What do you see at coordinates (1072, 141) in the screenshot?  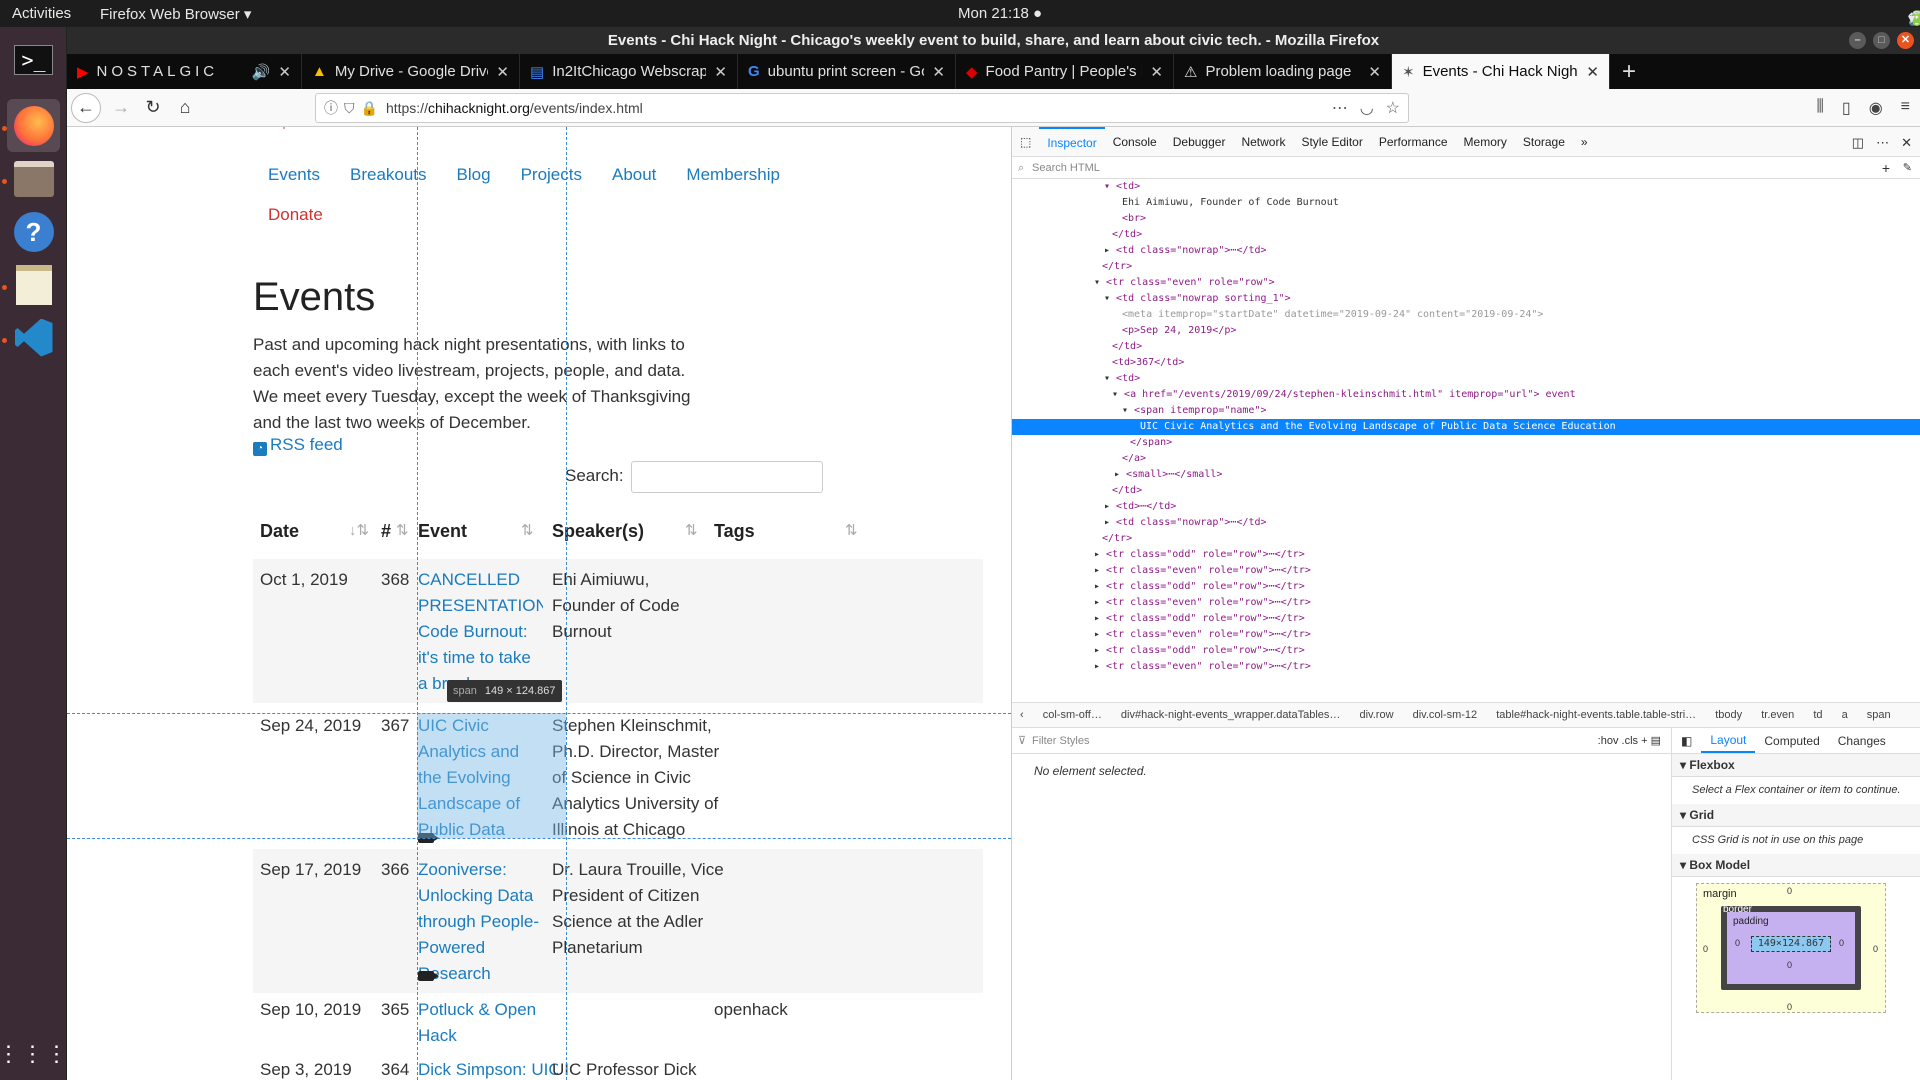 I see `tab-inspector: Inspector` at bounding box center [1072, 141].